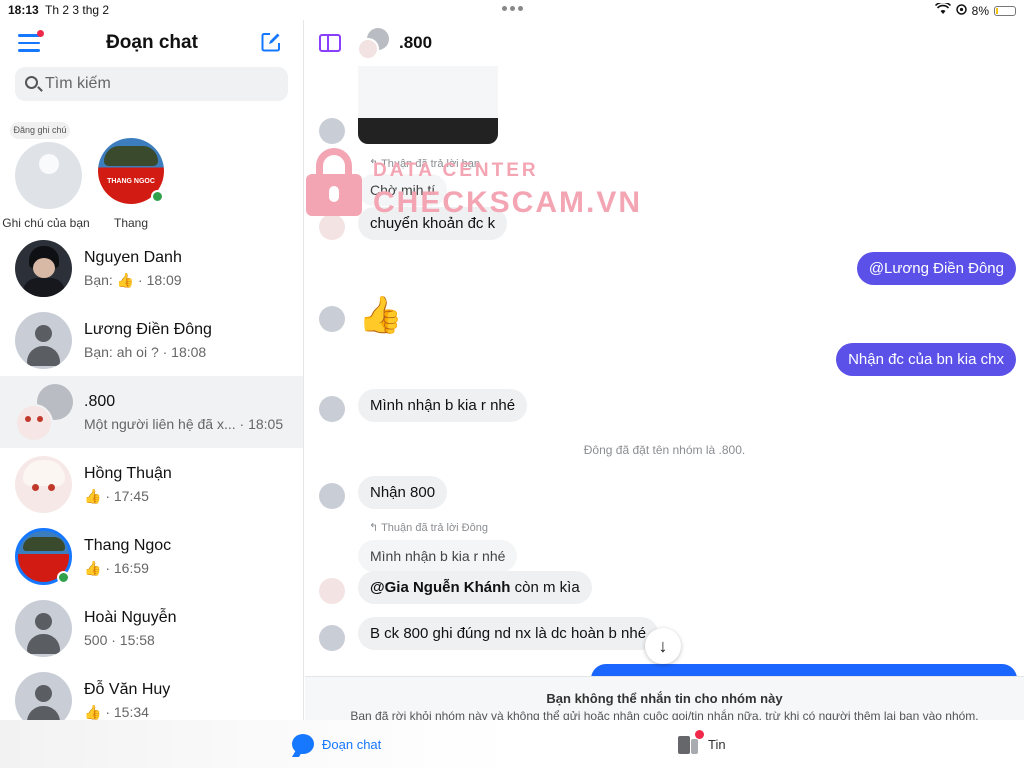  I want to click on reply-label: ↰ Thuận đã trả lời Đông, so click(428, 528).